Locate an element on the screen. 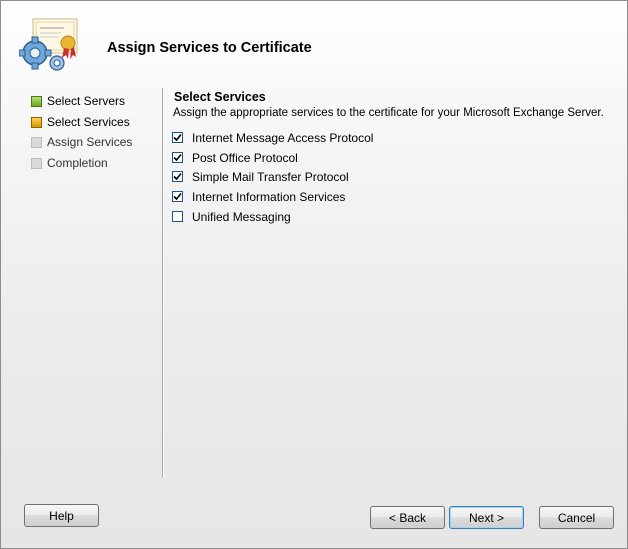 The width and height of the screenshot is (628, 549). service-label: Unified Messaging is located at coordinates (241, 217).